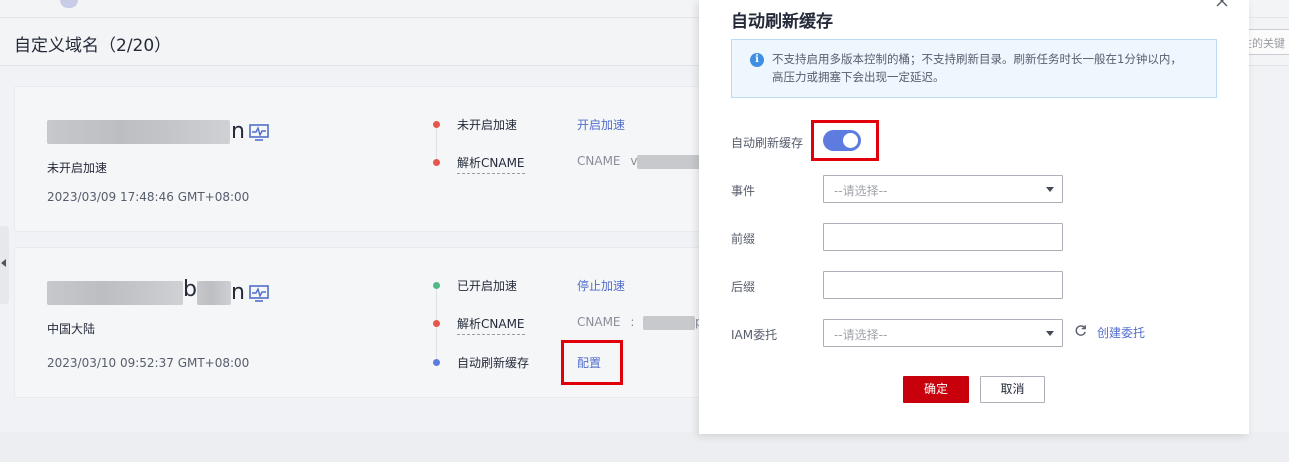  What do you see at coordinates (1121, 332) in the screenshot?
I see `create-delegation-link: 创建委托` at bounding box center [1121, 332].